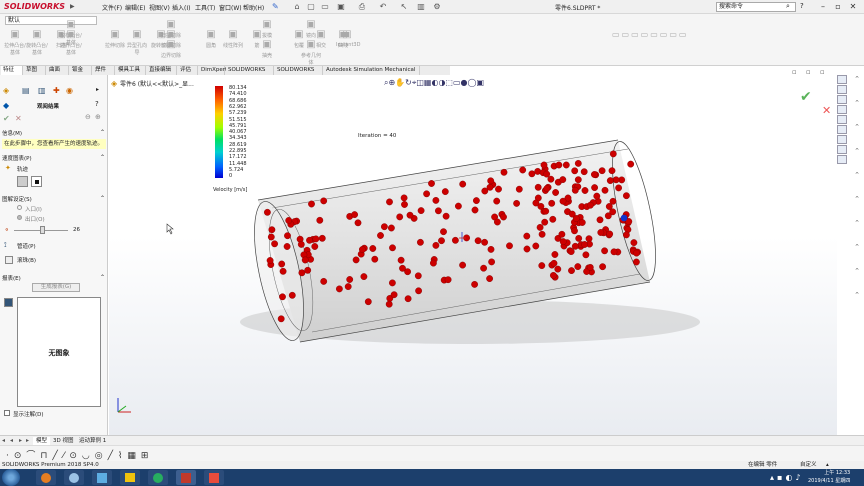 This screenshot has height=486, width=864. What do you see at coordinates (205, 7) in the screenshot?
I see `menu-tools: 工具(T)` at bounding box center [205, 7].